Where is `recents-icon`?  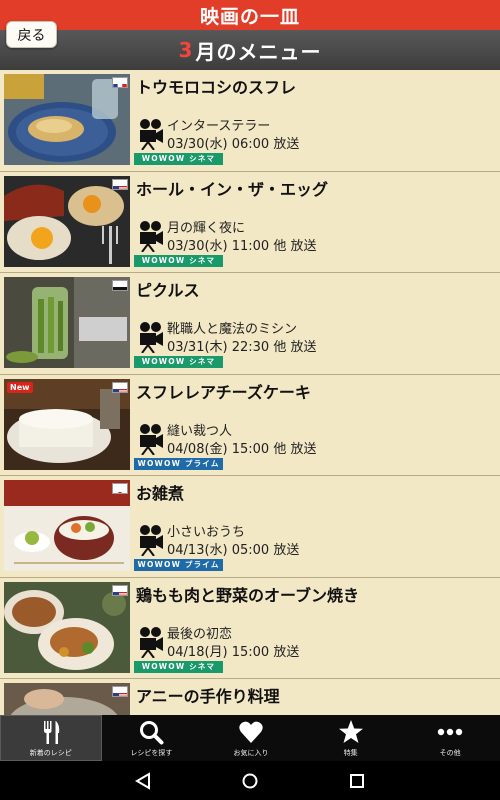 recents-icon is located at coordinates (356, 780).